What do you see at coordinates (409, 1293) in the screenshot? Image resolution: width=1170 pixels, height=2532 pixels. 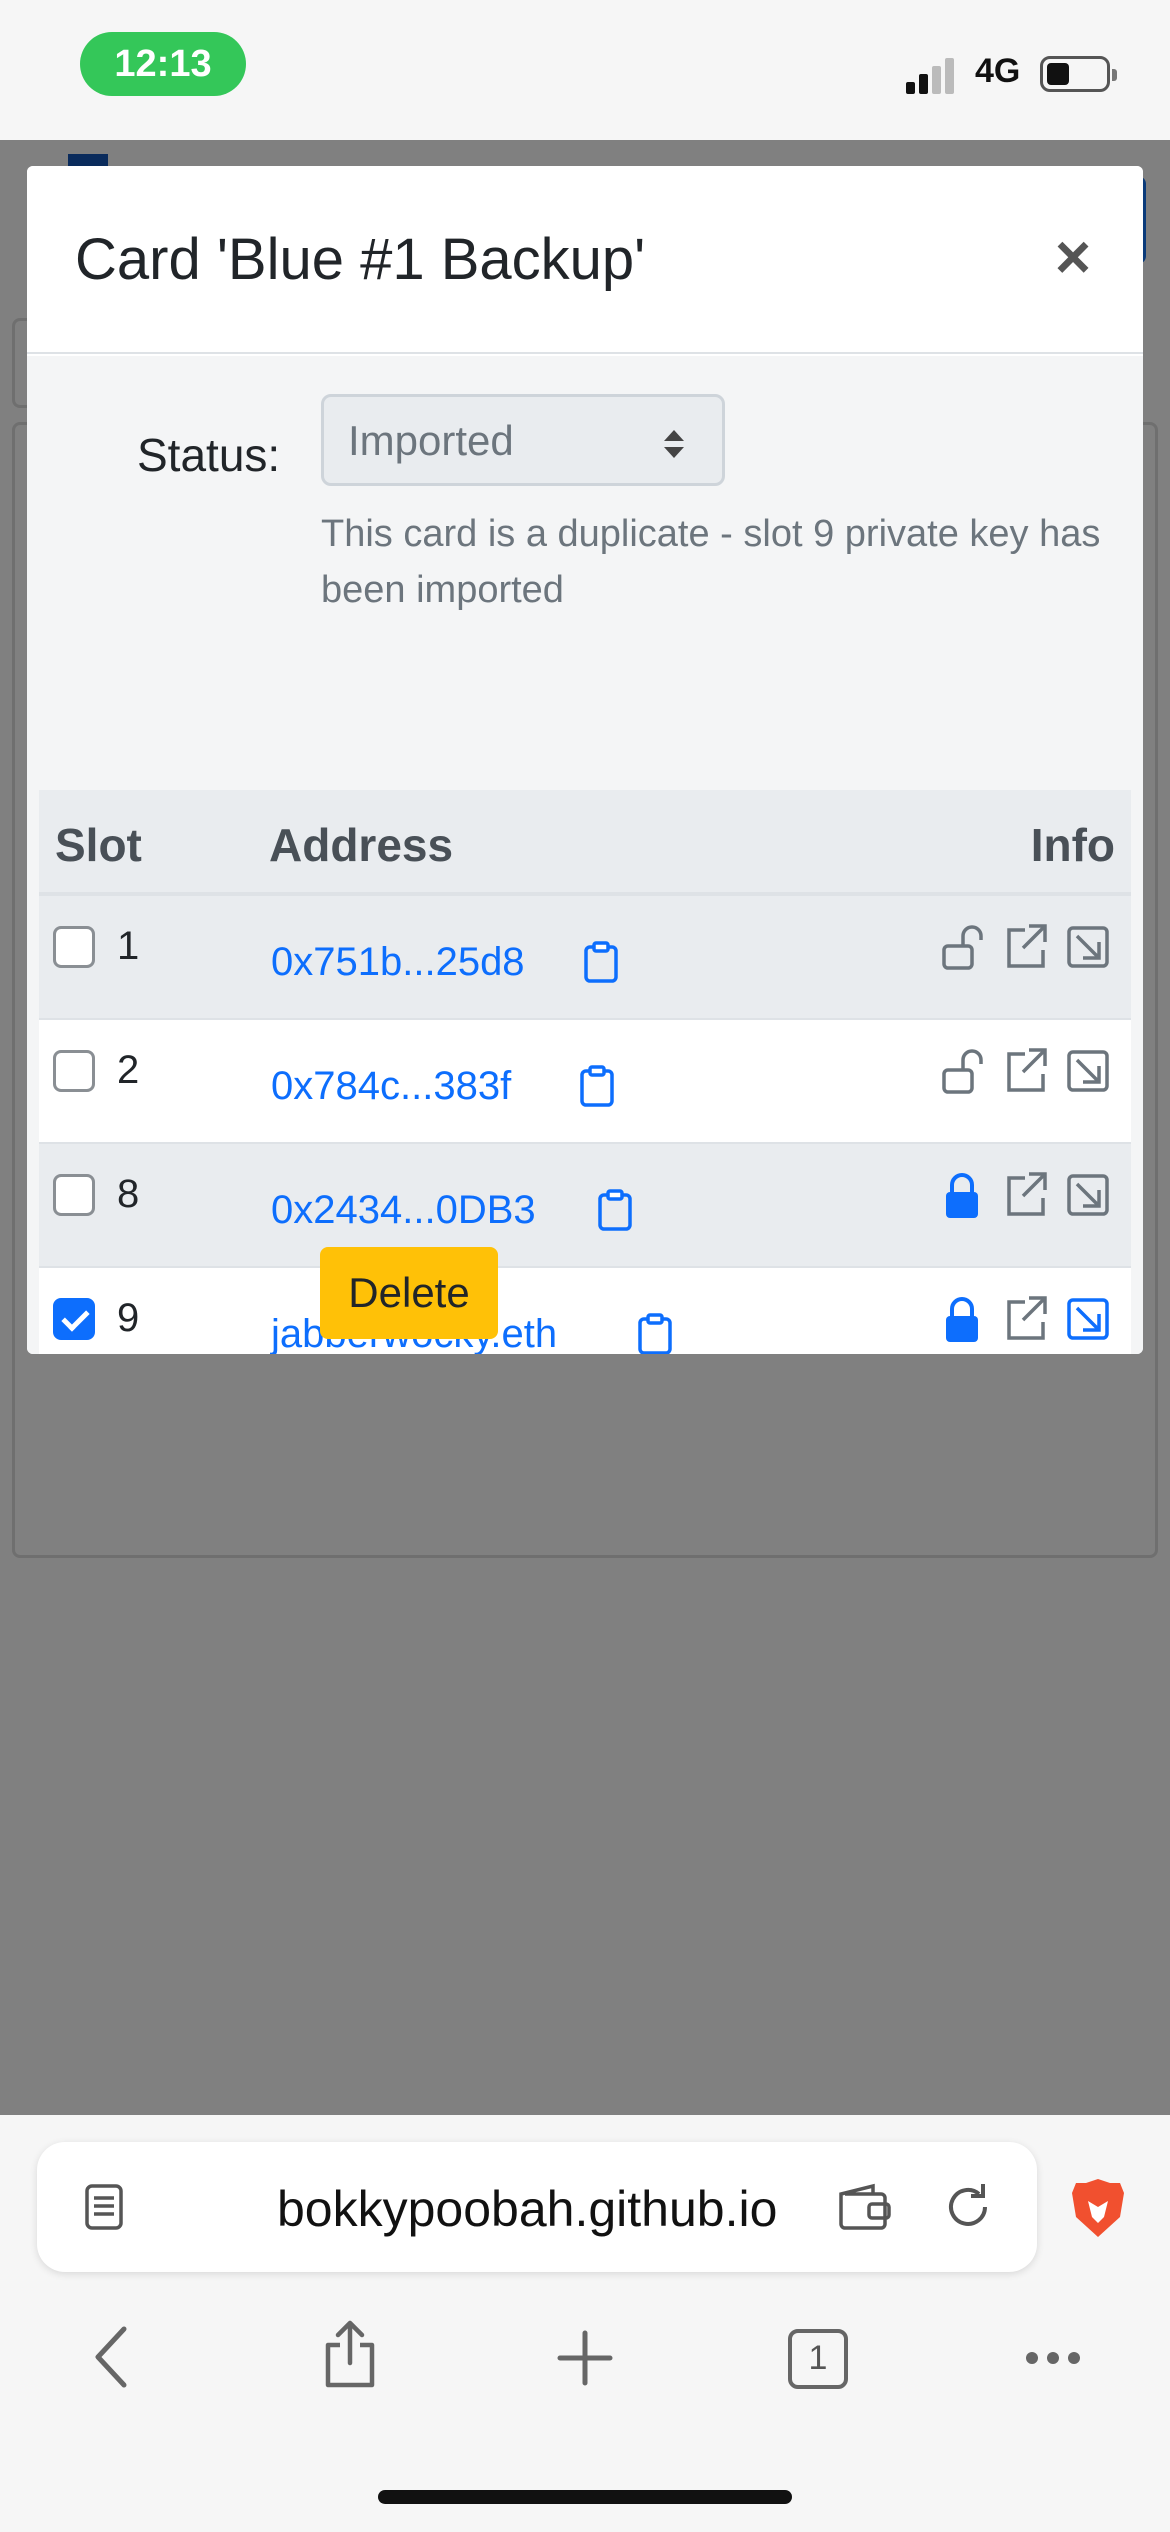 I see `delete-button: Delete` at bounding box center [409, 1293].